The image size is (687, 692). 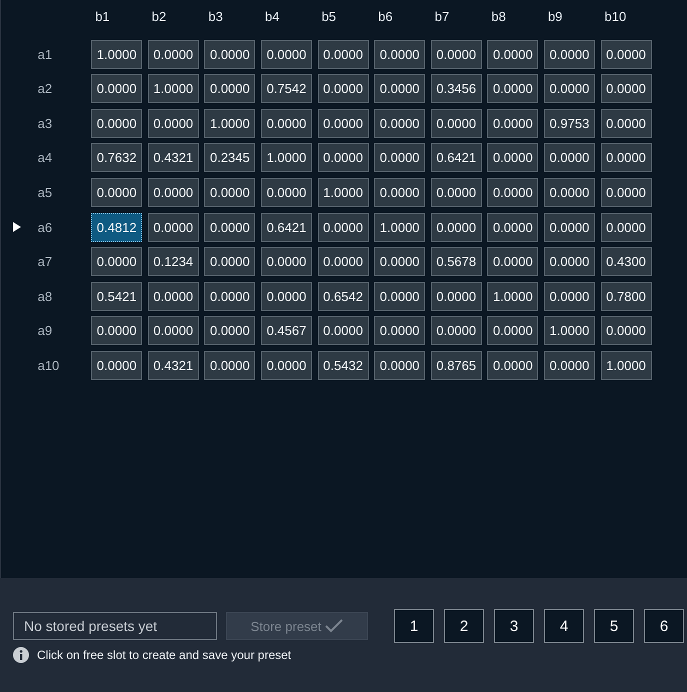 What do you see at coordinates (173, 261) in the screenshot?
I see `matrix-cell: 0.1234` at bounding box center [173, 261].